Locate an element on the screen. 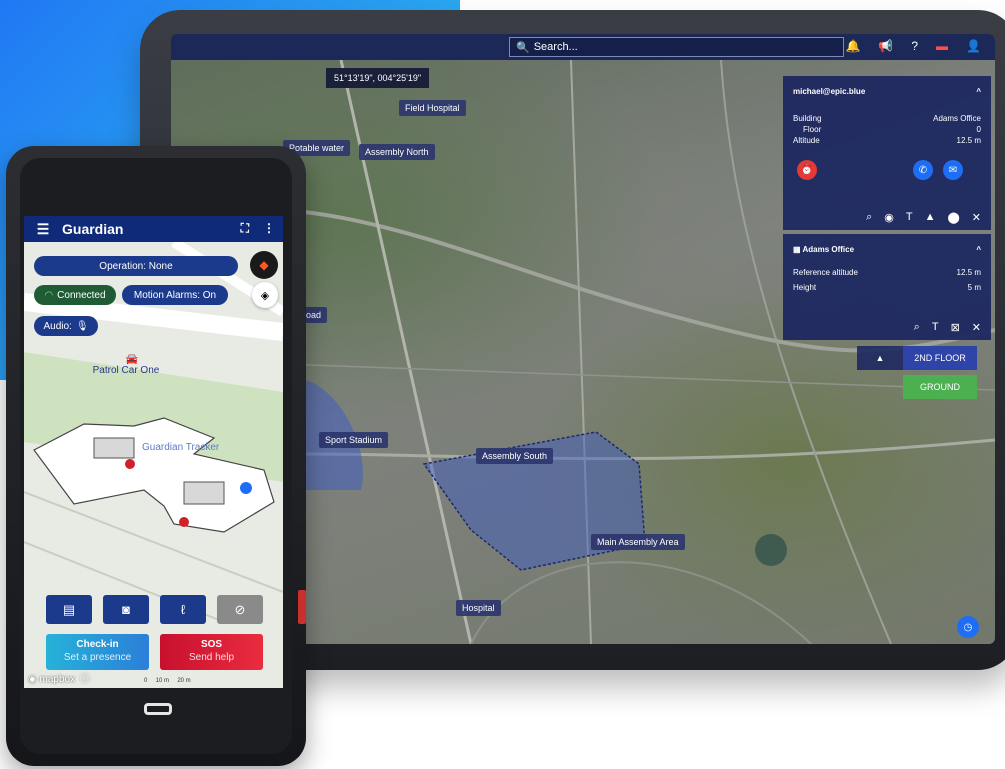 The width and height of the screenshot is (1005, 769). check-in-button: Check-in Set a presence is located at coordinates (97, 652).